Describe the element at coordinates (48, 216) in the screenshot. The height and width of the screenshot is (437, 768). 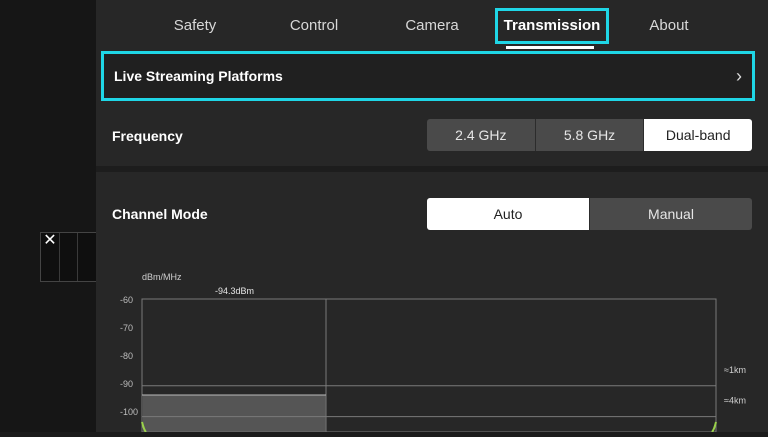
I see `camera-view-background` at that location.